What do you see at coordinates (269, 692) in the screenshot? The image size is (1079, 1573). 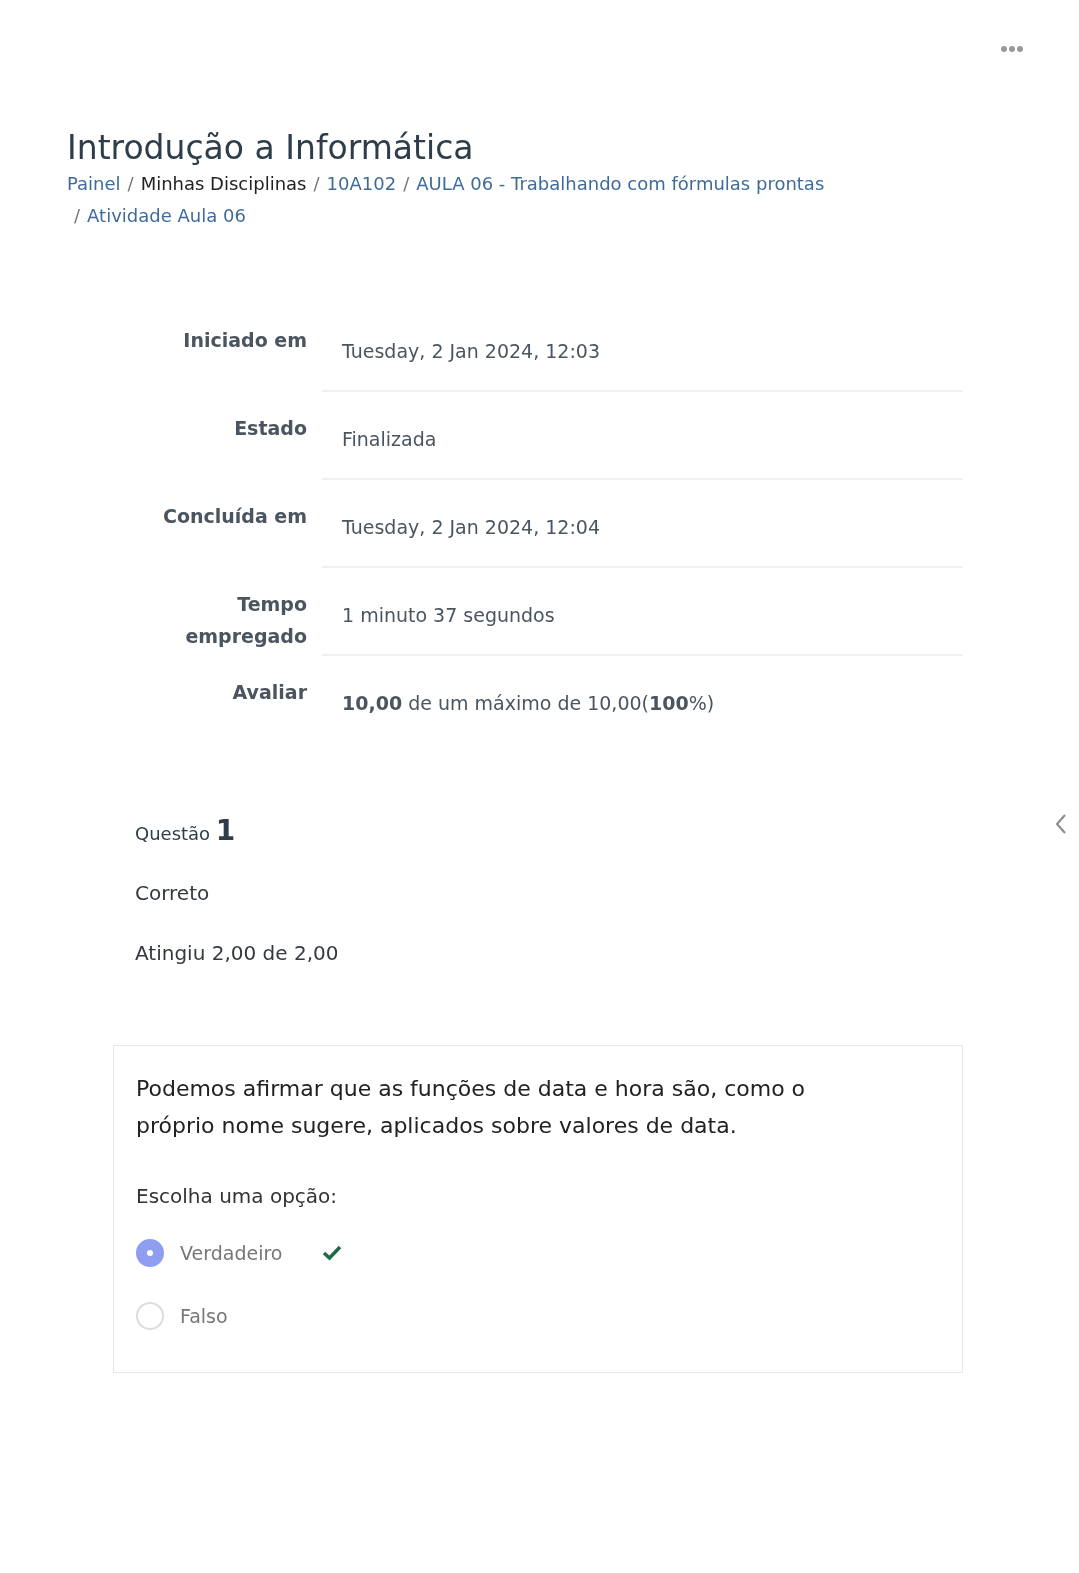 I see `summary-label: Avaliar` at bounding box center [269, 692].